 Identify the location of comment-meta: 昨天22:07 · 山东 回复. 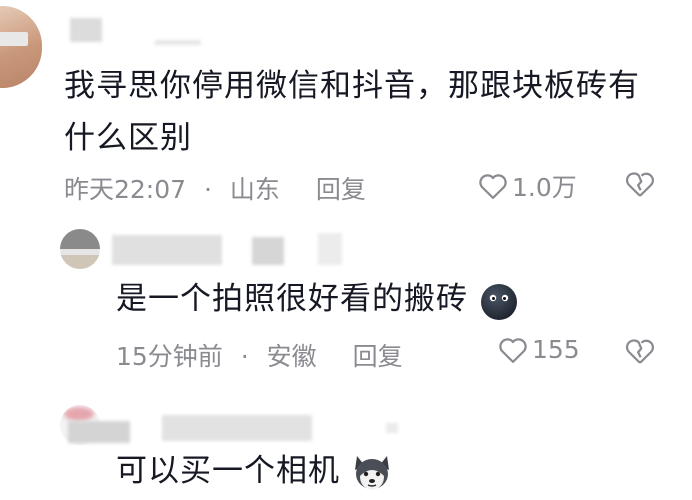
(215, 188).